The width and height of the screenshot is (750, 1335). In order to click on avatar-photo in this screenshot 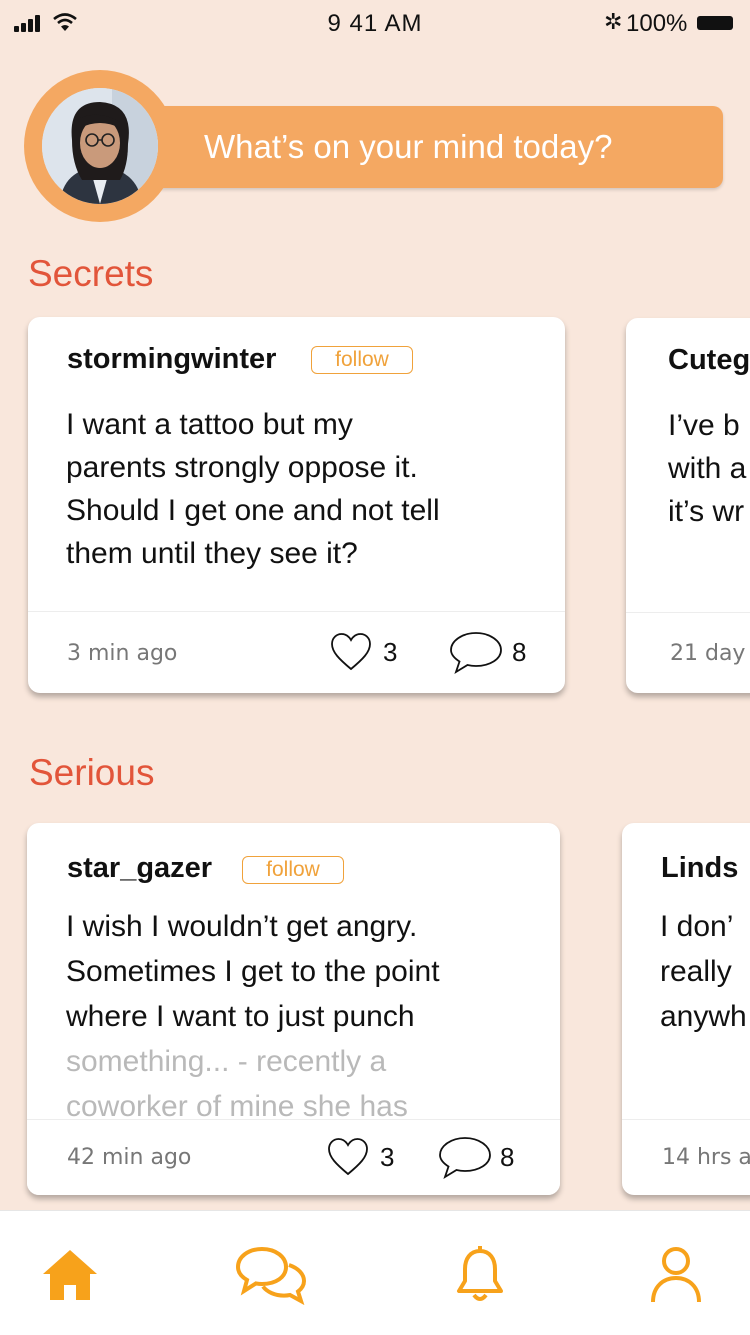, I will do `click(100, 146)`.